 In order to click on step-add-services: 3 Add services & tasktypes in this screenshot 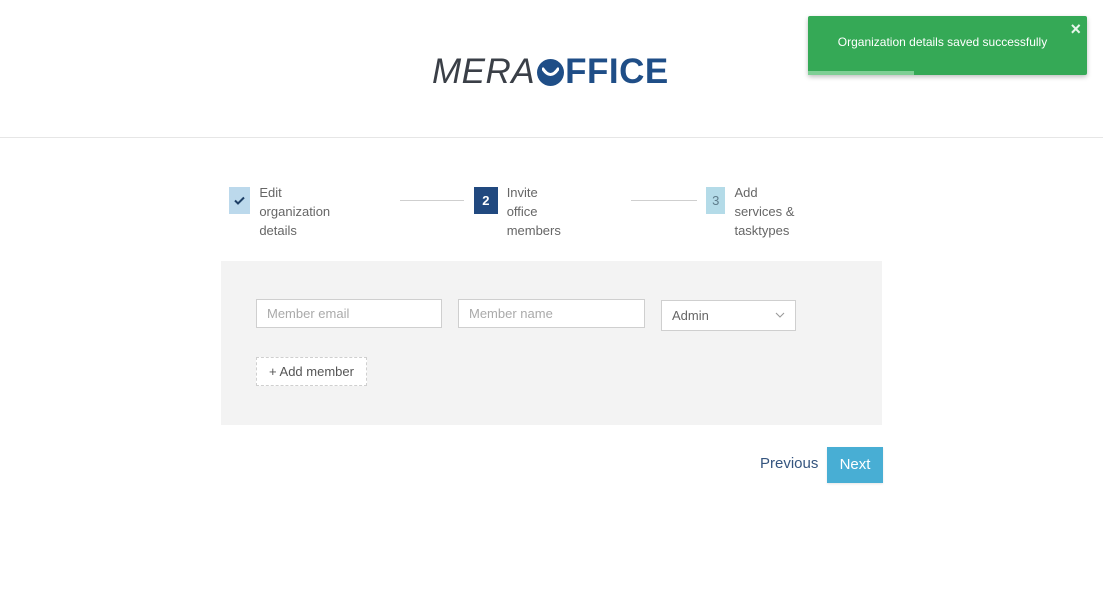, I will do `click(751, 211)`.